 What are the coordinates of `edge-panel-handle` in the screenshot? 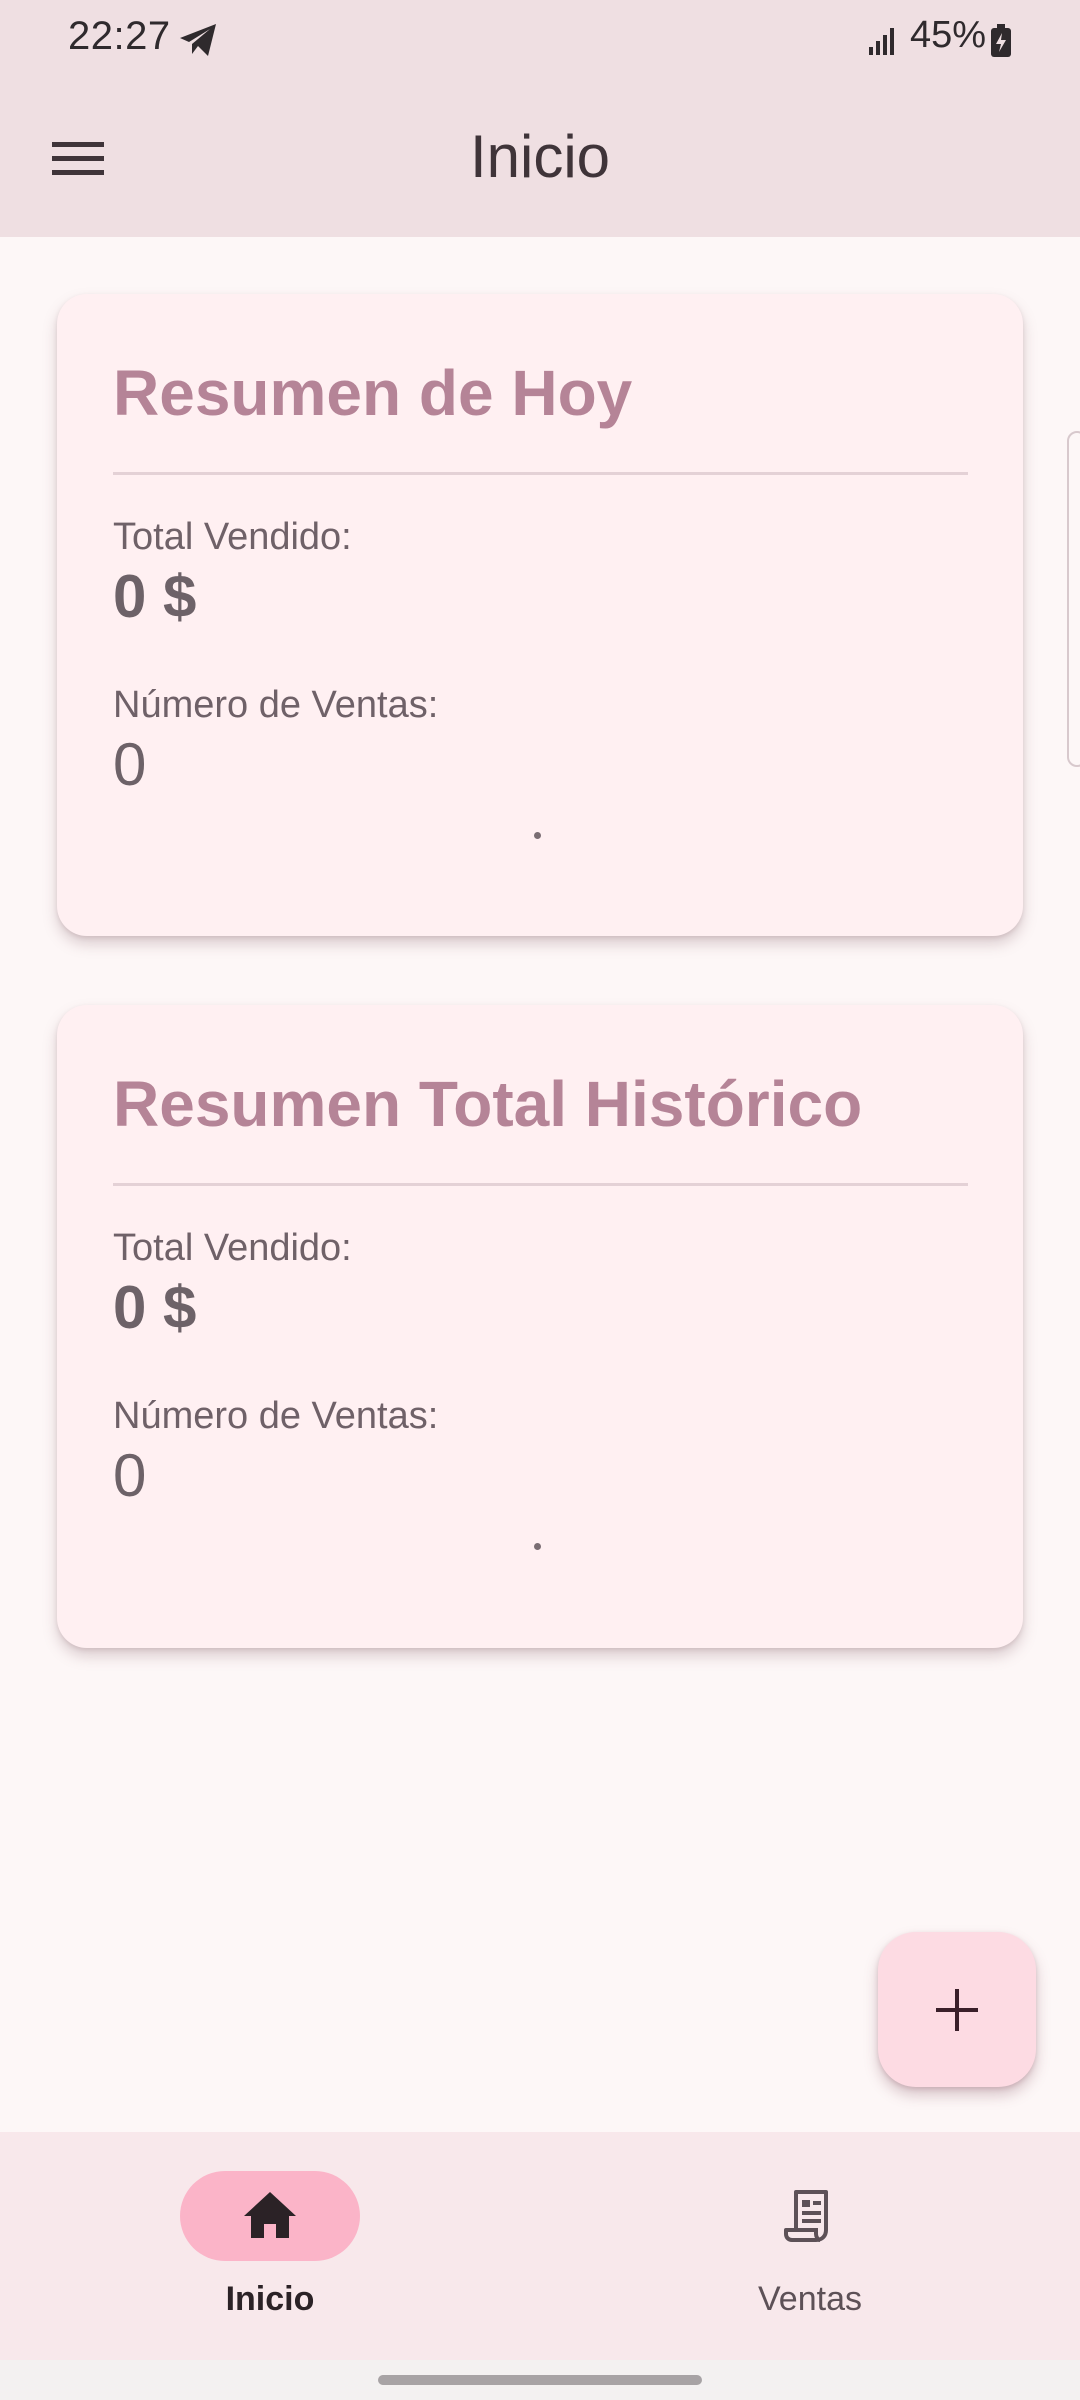 It's located at (1073, 599).